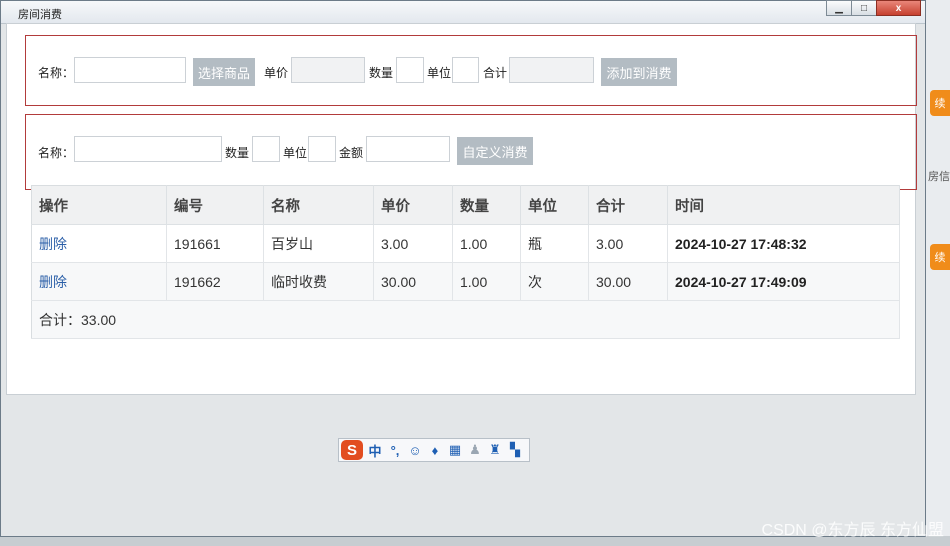  What do you see at coordinates (551, 70) in the screenshot?
I see `total-input` at bounding box center [551, 70].